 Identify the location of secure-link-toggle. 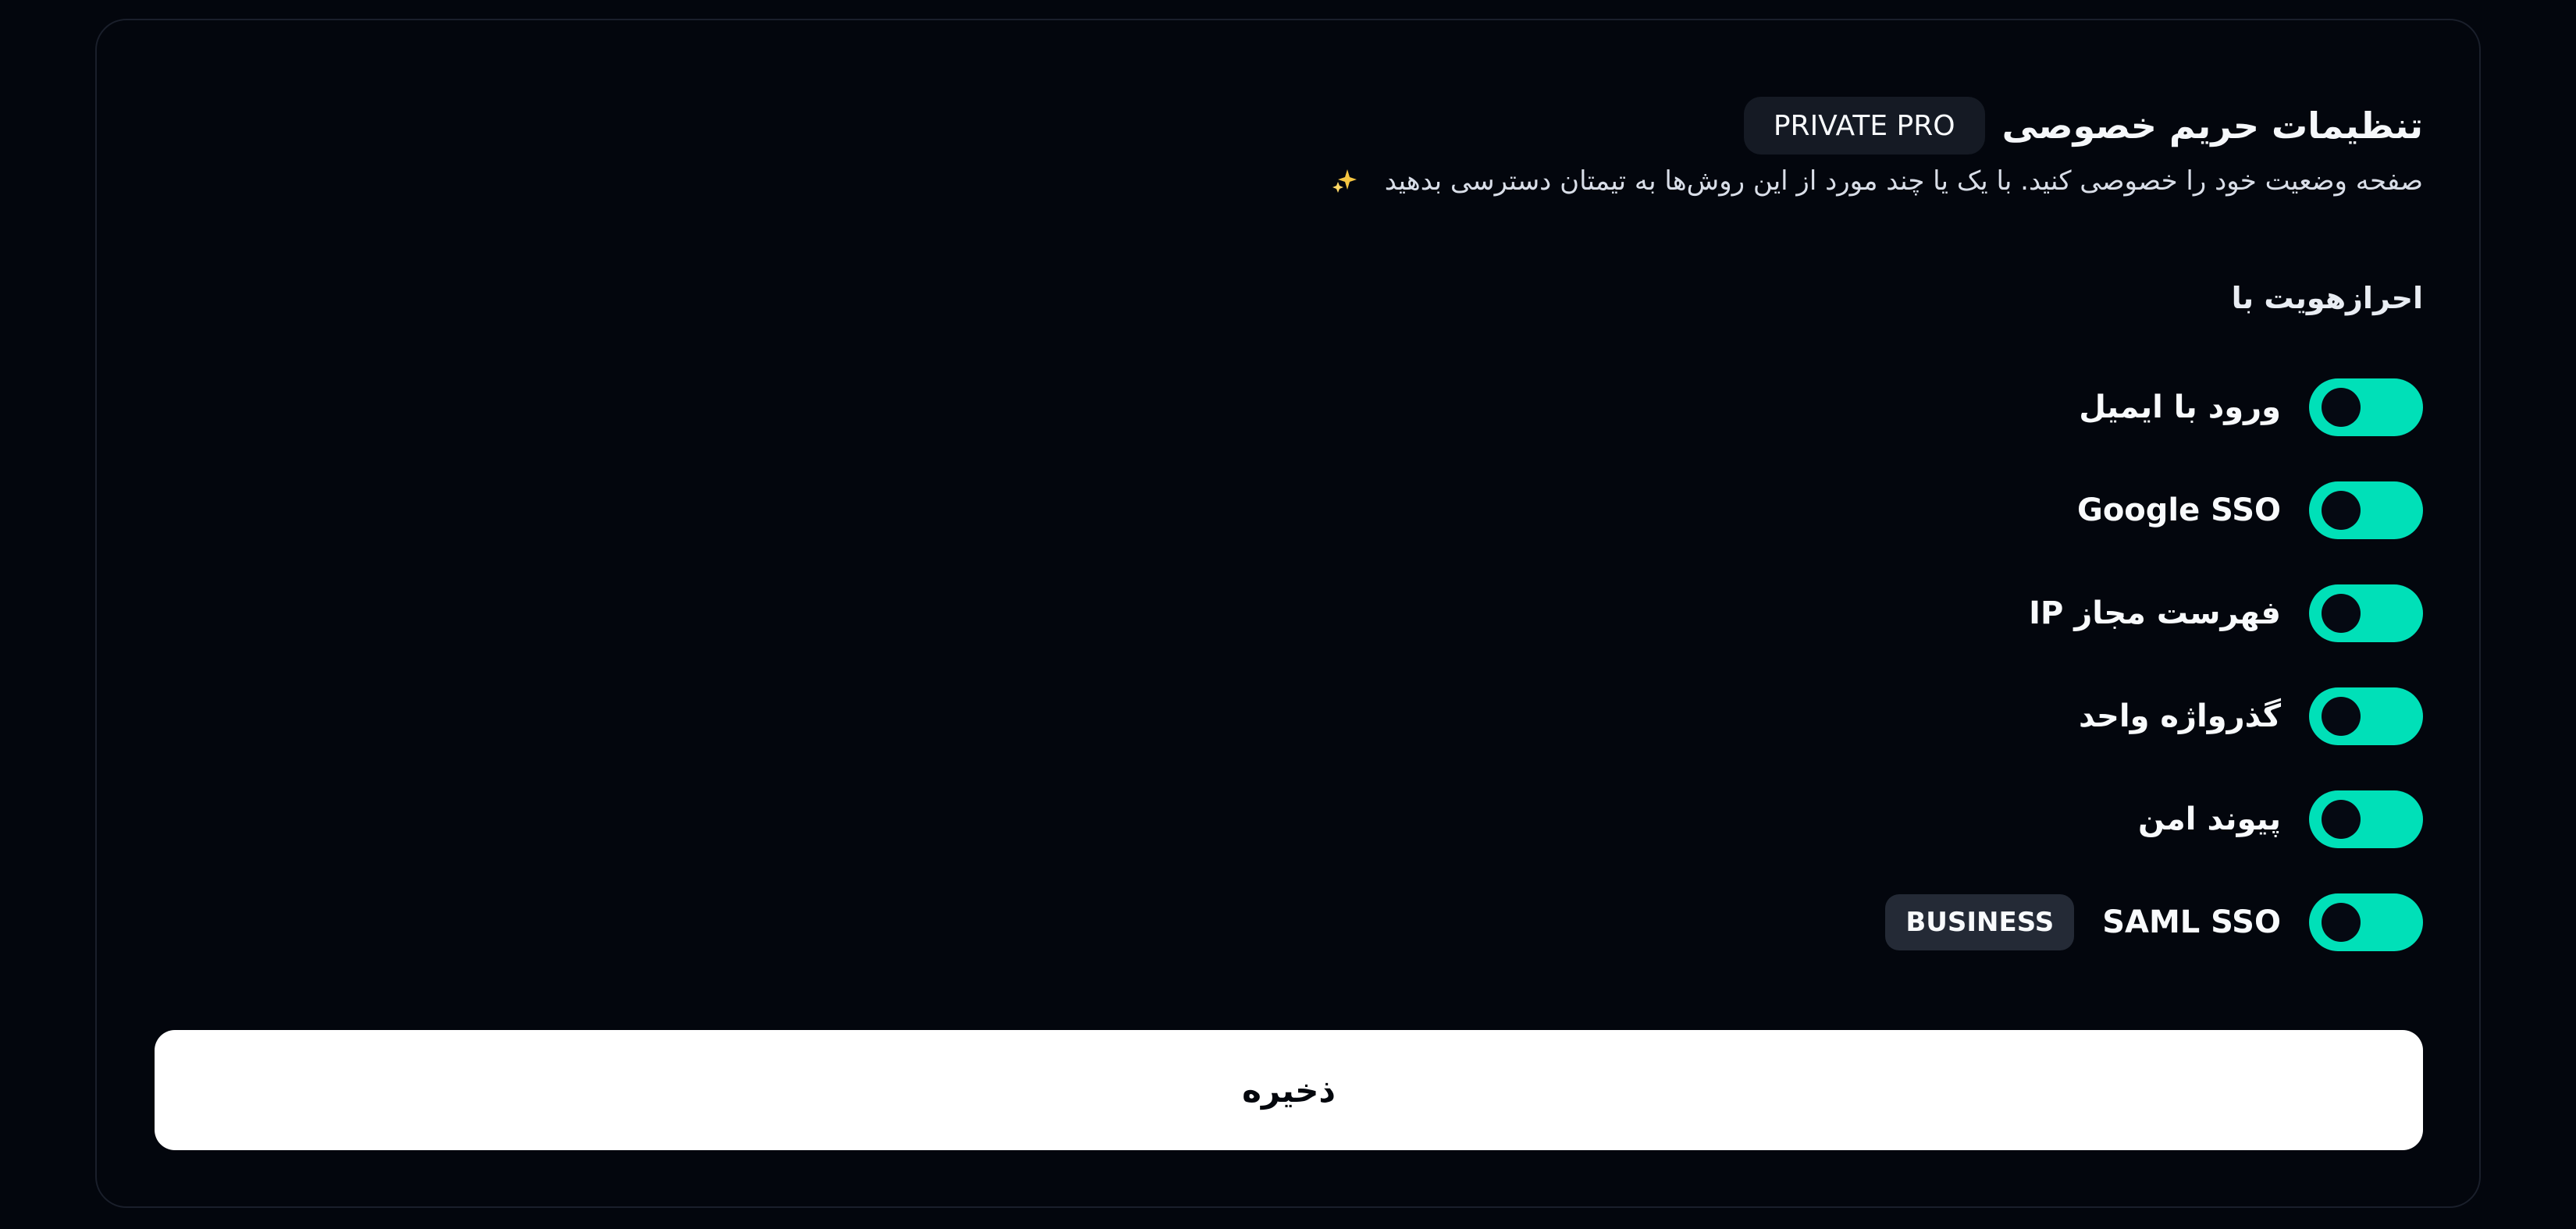
(2366, 819).